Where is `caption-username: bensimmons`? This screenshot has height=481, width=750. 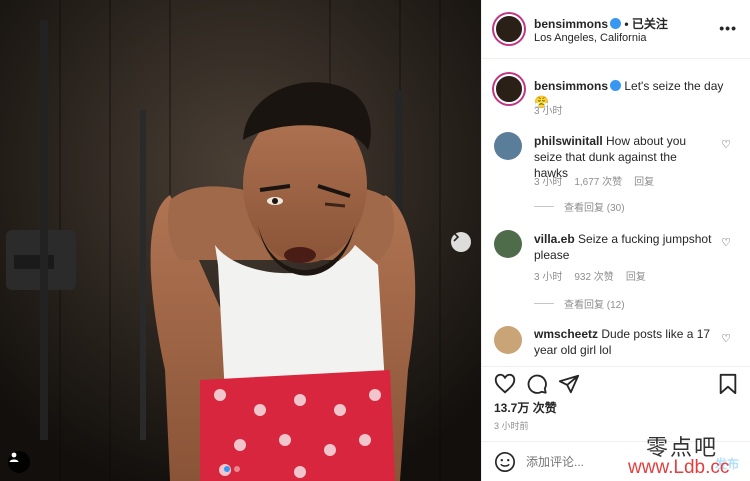
caption-username: bensimmons is located at coordinates (571, 86).